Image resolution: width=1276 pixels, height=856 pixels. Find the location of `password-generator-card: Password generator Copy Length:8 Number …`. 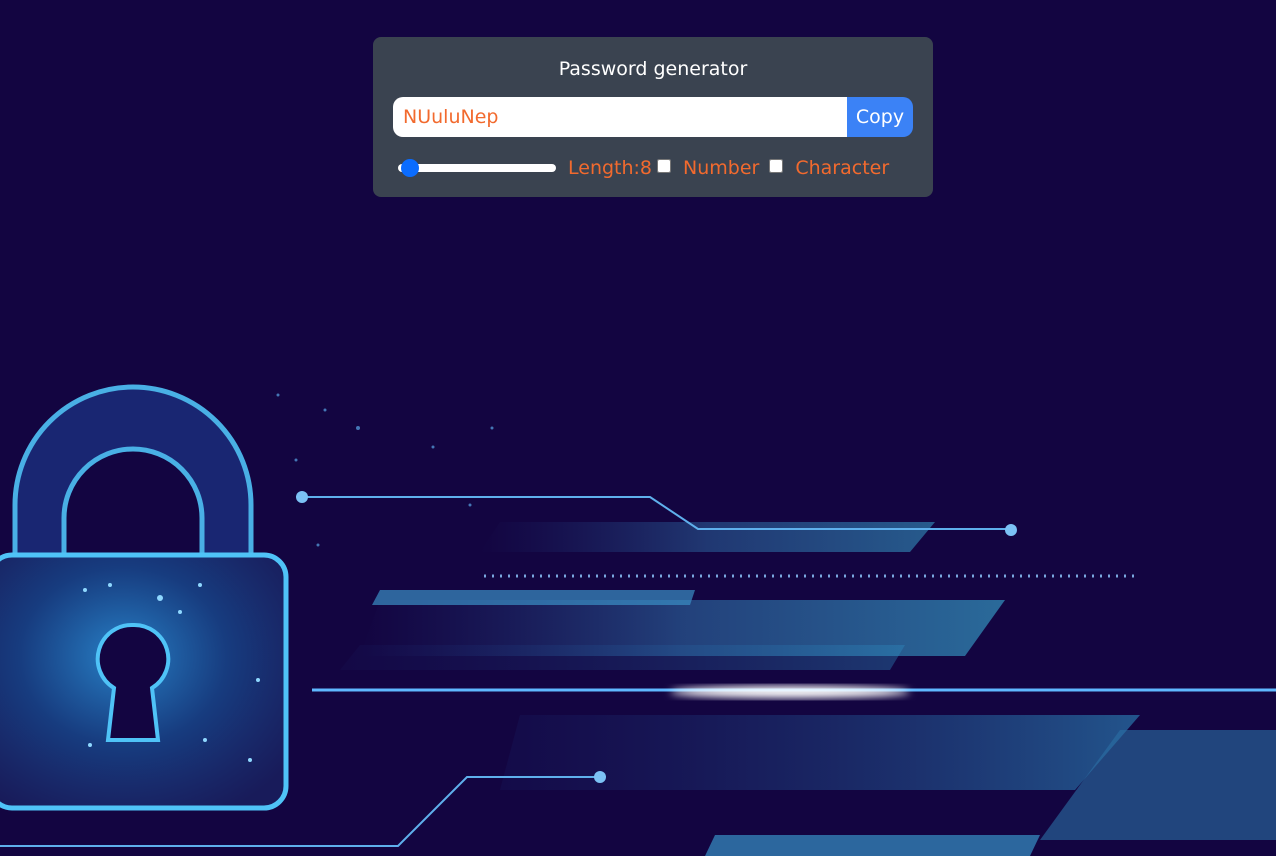

password-generator-card: Password generator Copy Length:8 Number … is located at coordinates (653, 117).